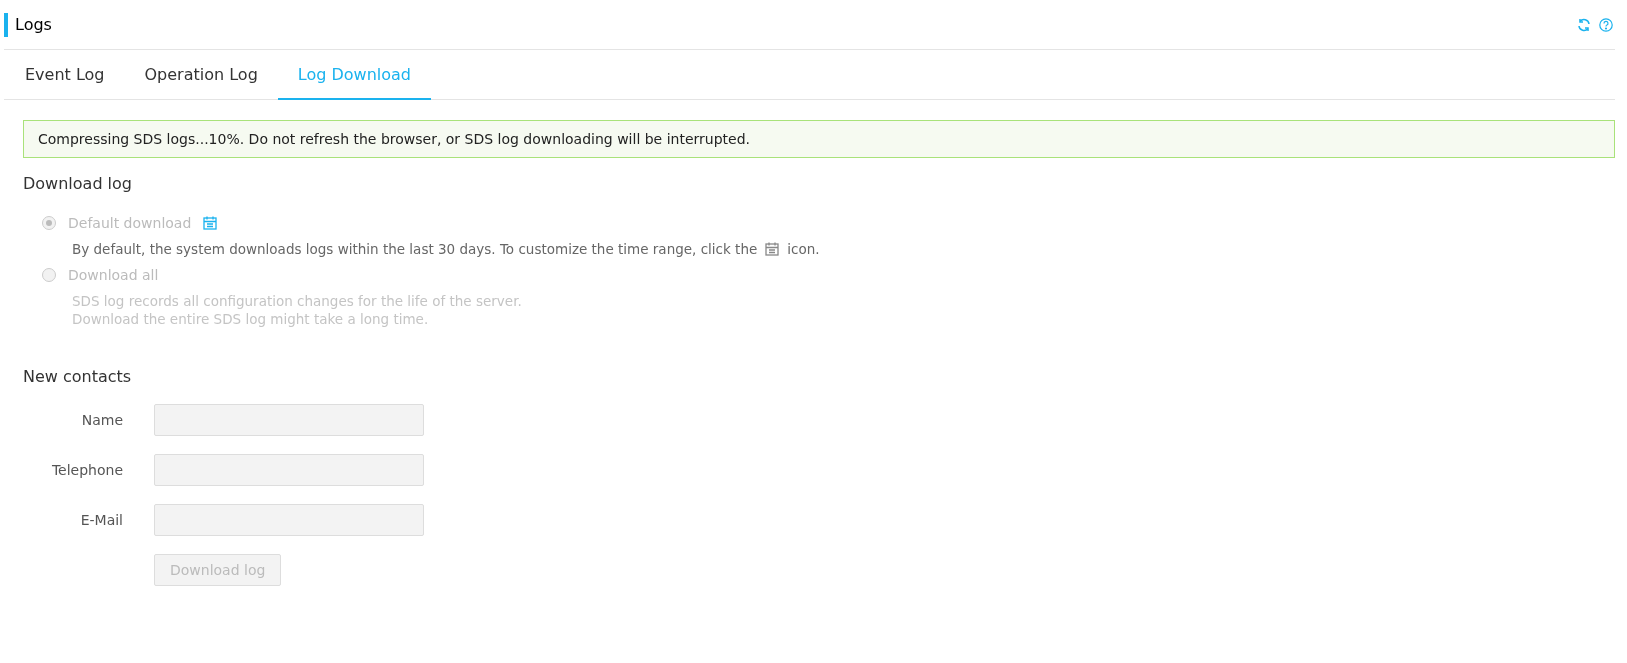  I want to click on field-label: Name, so click(101, 420).